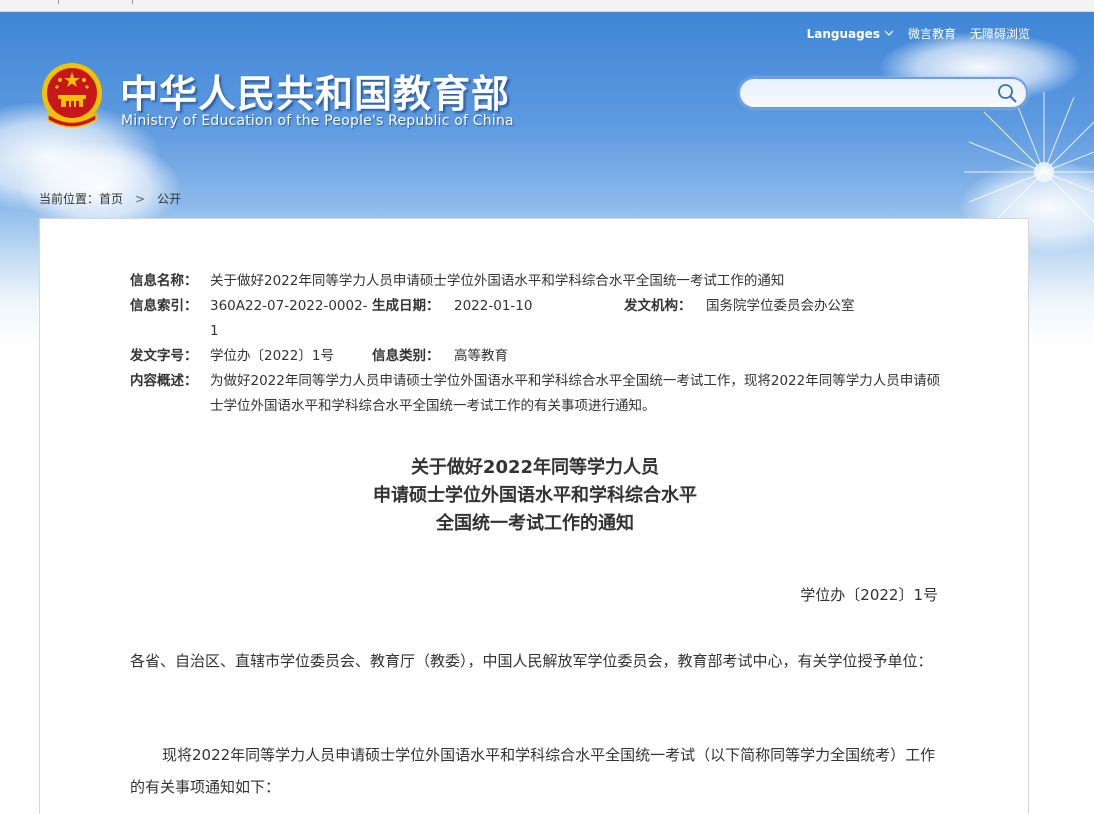 Image resolution: width=1094 pixels, height=814 pixels. Describe the element at coordinates (780, 306) in the screenshot. I see `meta-org-value: 国务院学位委员会办公室` at that location.